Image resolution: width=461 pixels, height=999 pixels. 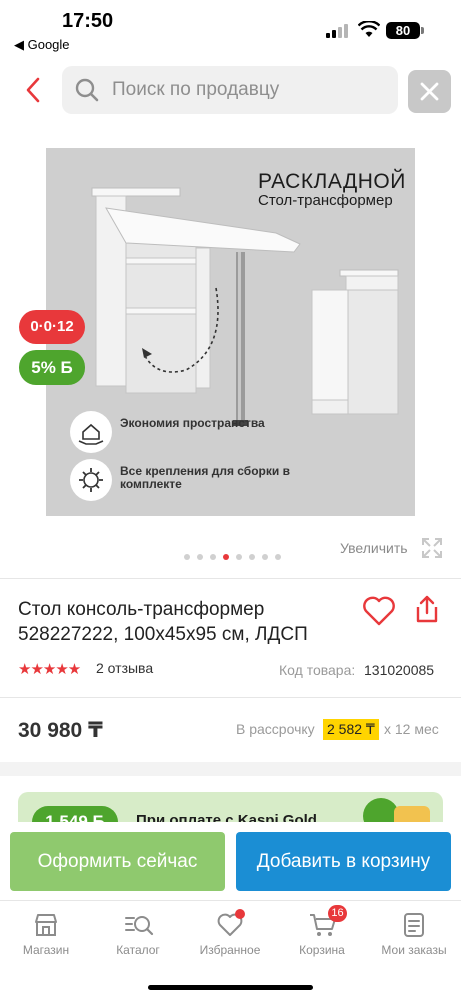 I want to click on feature-fasteners: Все крепления для сборки в комплекте, so click(x=235, y=481).